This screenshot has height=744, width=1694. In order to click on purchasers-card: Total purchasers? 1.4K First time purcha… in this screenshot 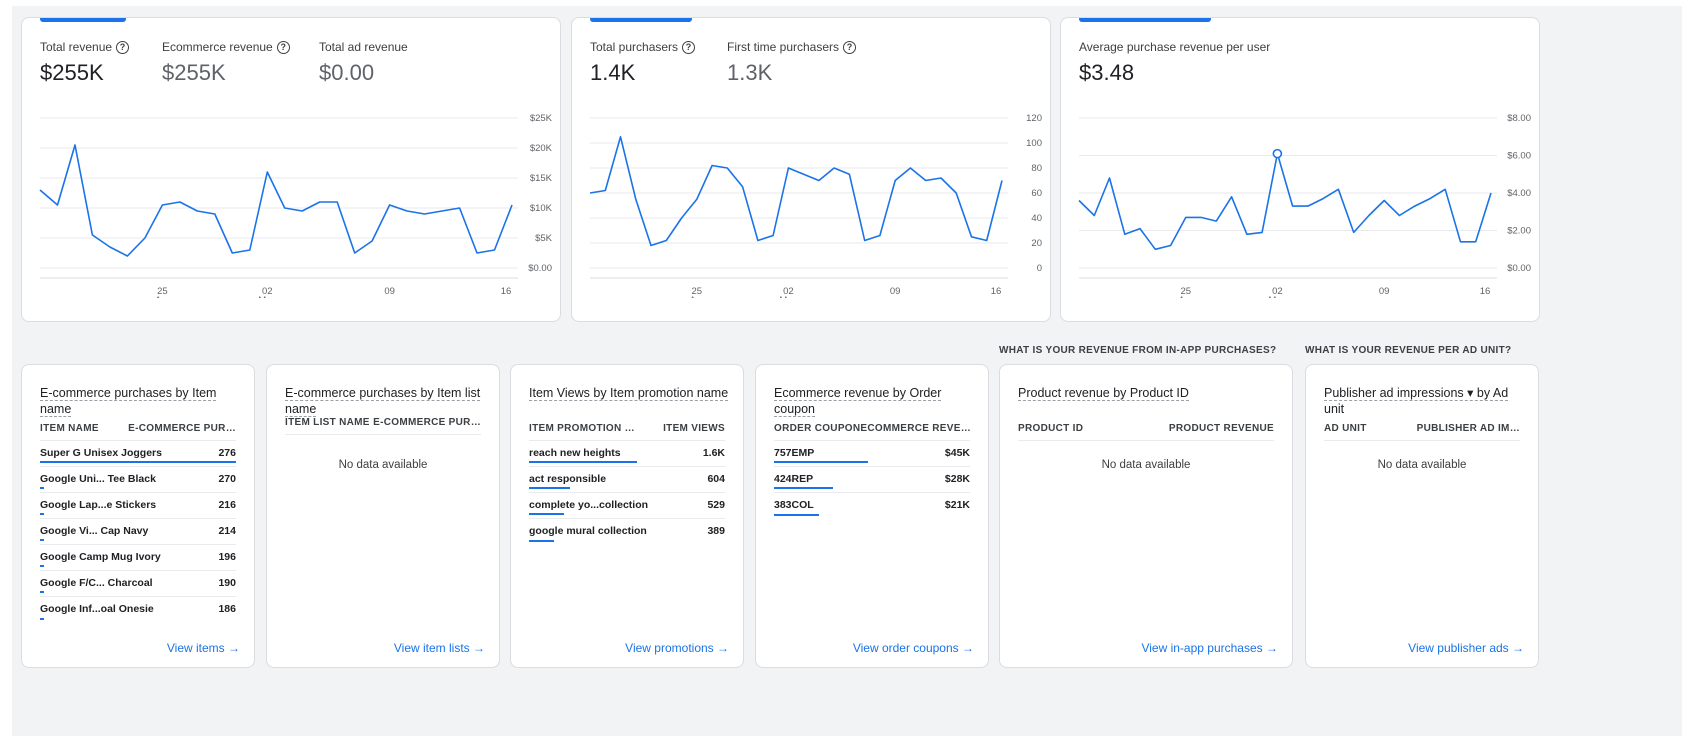, I will do `click(811, 169)`.